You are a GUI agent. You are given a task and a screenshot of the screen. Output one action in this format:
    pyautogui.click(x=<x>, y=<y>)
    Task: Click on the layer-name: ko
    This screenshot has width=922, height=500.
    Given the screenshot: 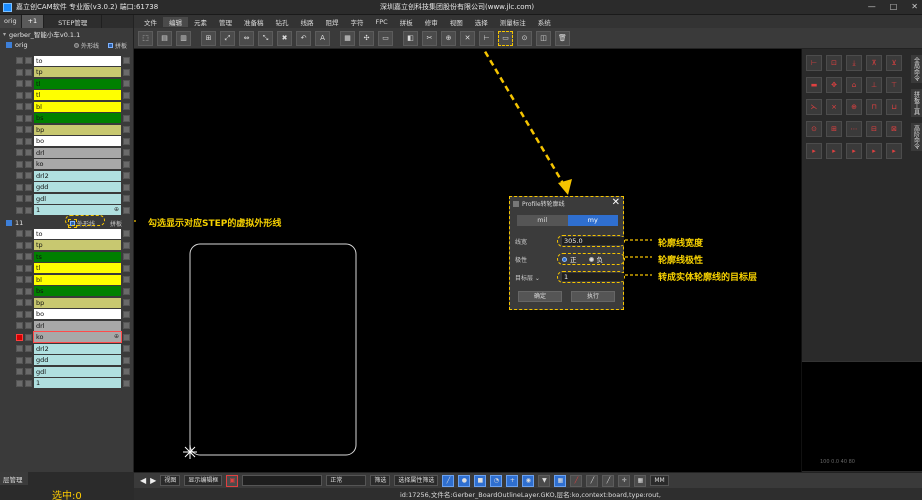 What is the action you would take?
    pyautogui.click(x=77, y=337)
    